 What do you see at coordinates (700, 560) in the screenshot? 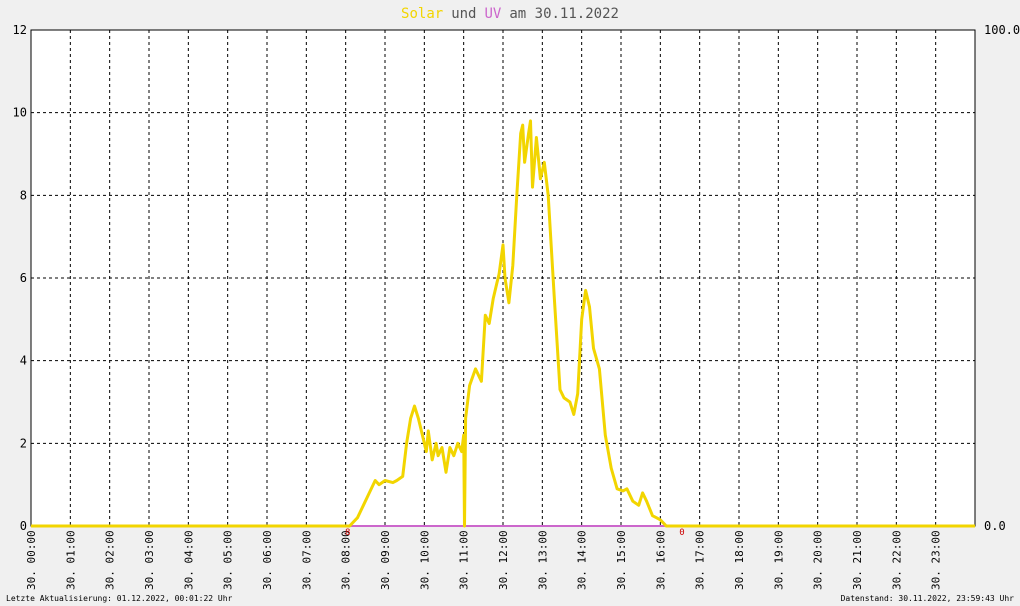
I see `x-tick-label: 30. 17:00` at bounding box center [700, 560].